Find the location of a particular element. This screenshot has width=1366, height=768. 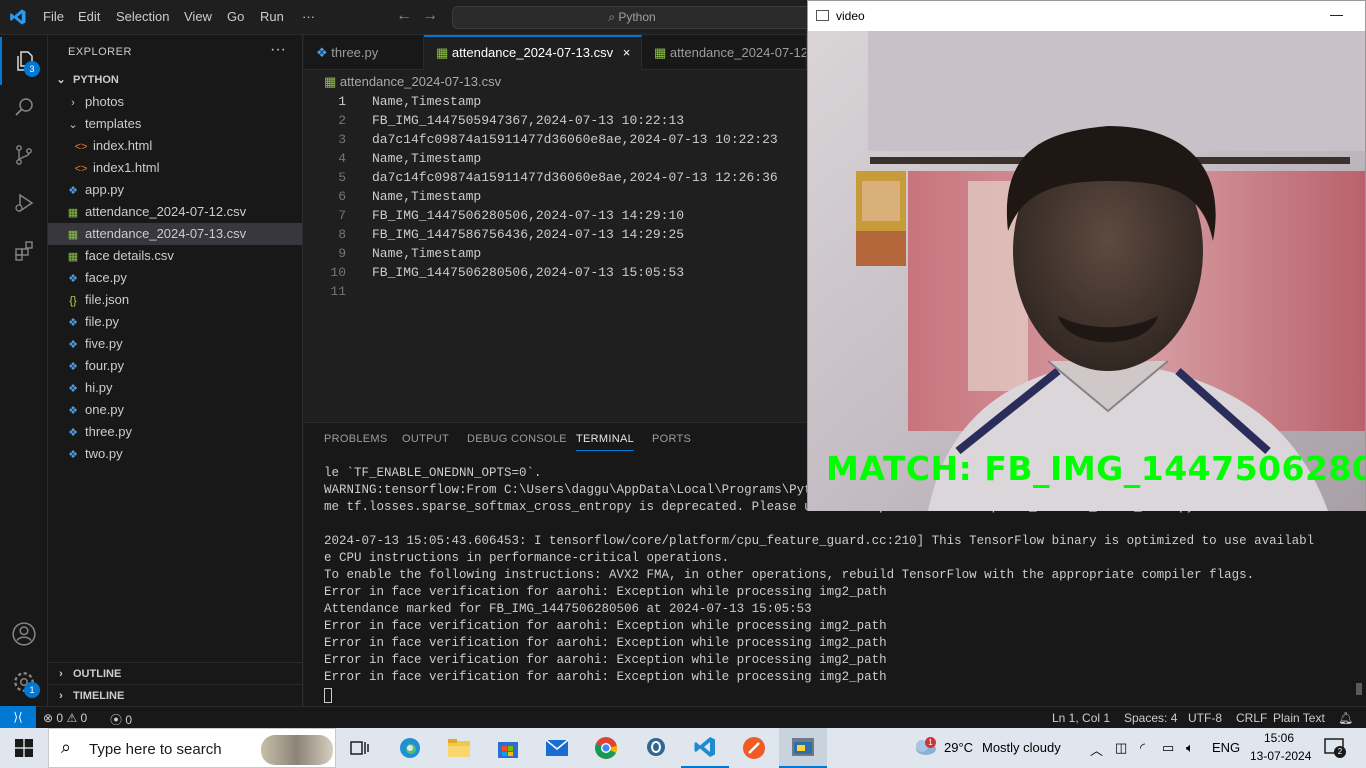

run-debug-icon is located at coordinates (24, 203).